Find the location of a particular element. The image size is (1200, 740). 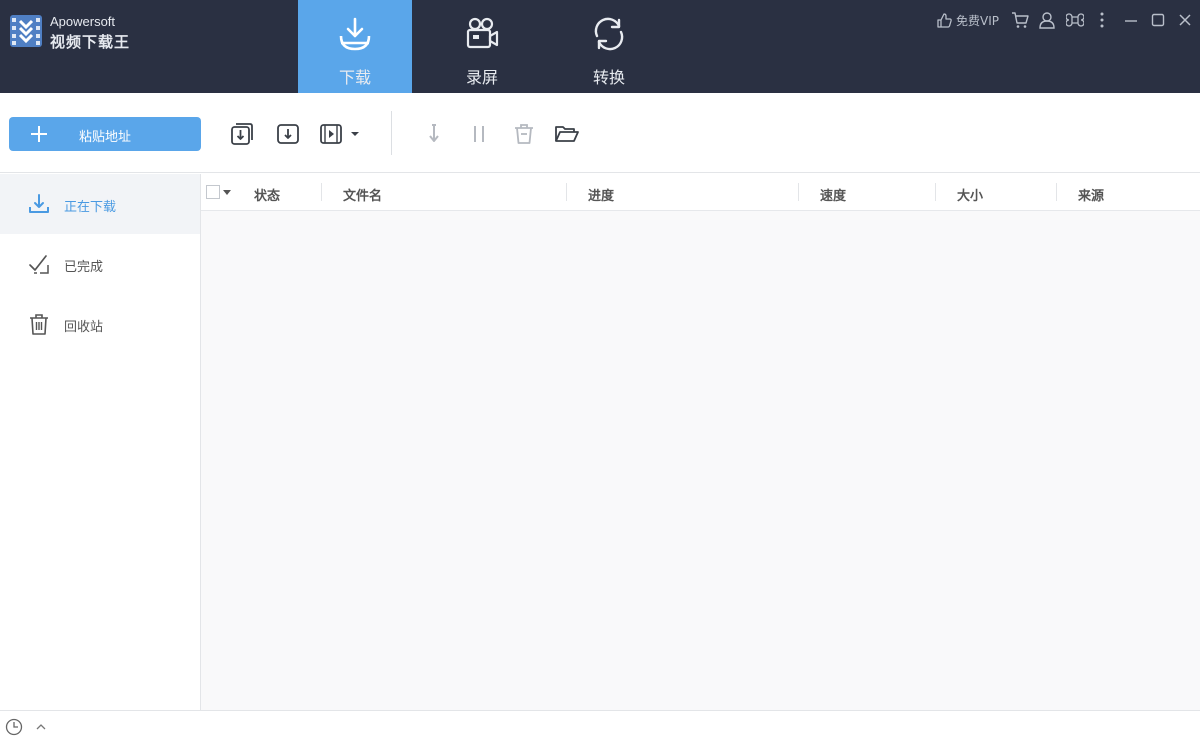

close-button is located at coordinates (1185, 20).